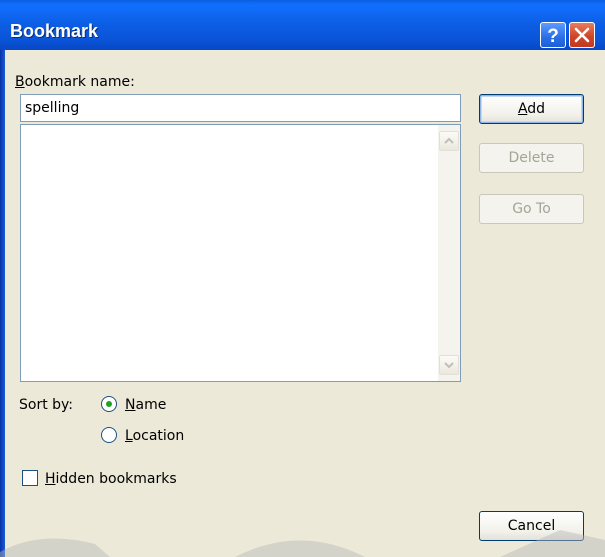 Image resolution: width=605 pixels, height=557 pixels. I want to click on sort-location-label: Location, so click(154, 436).